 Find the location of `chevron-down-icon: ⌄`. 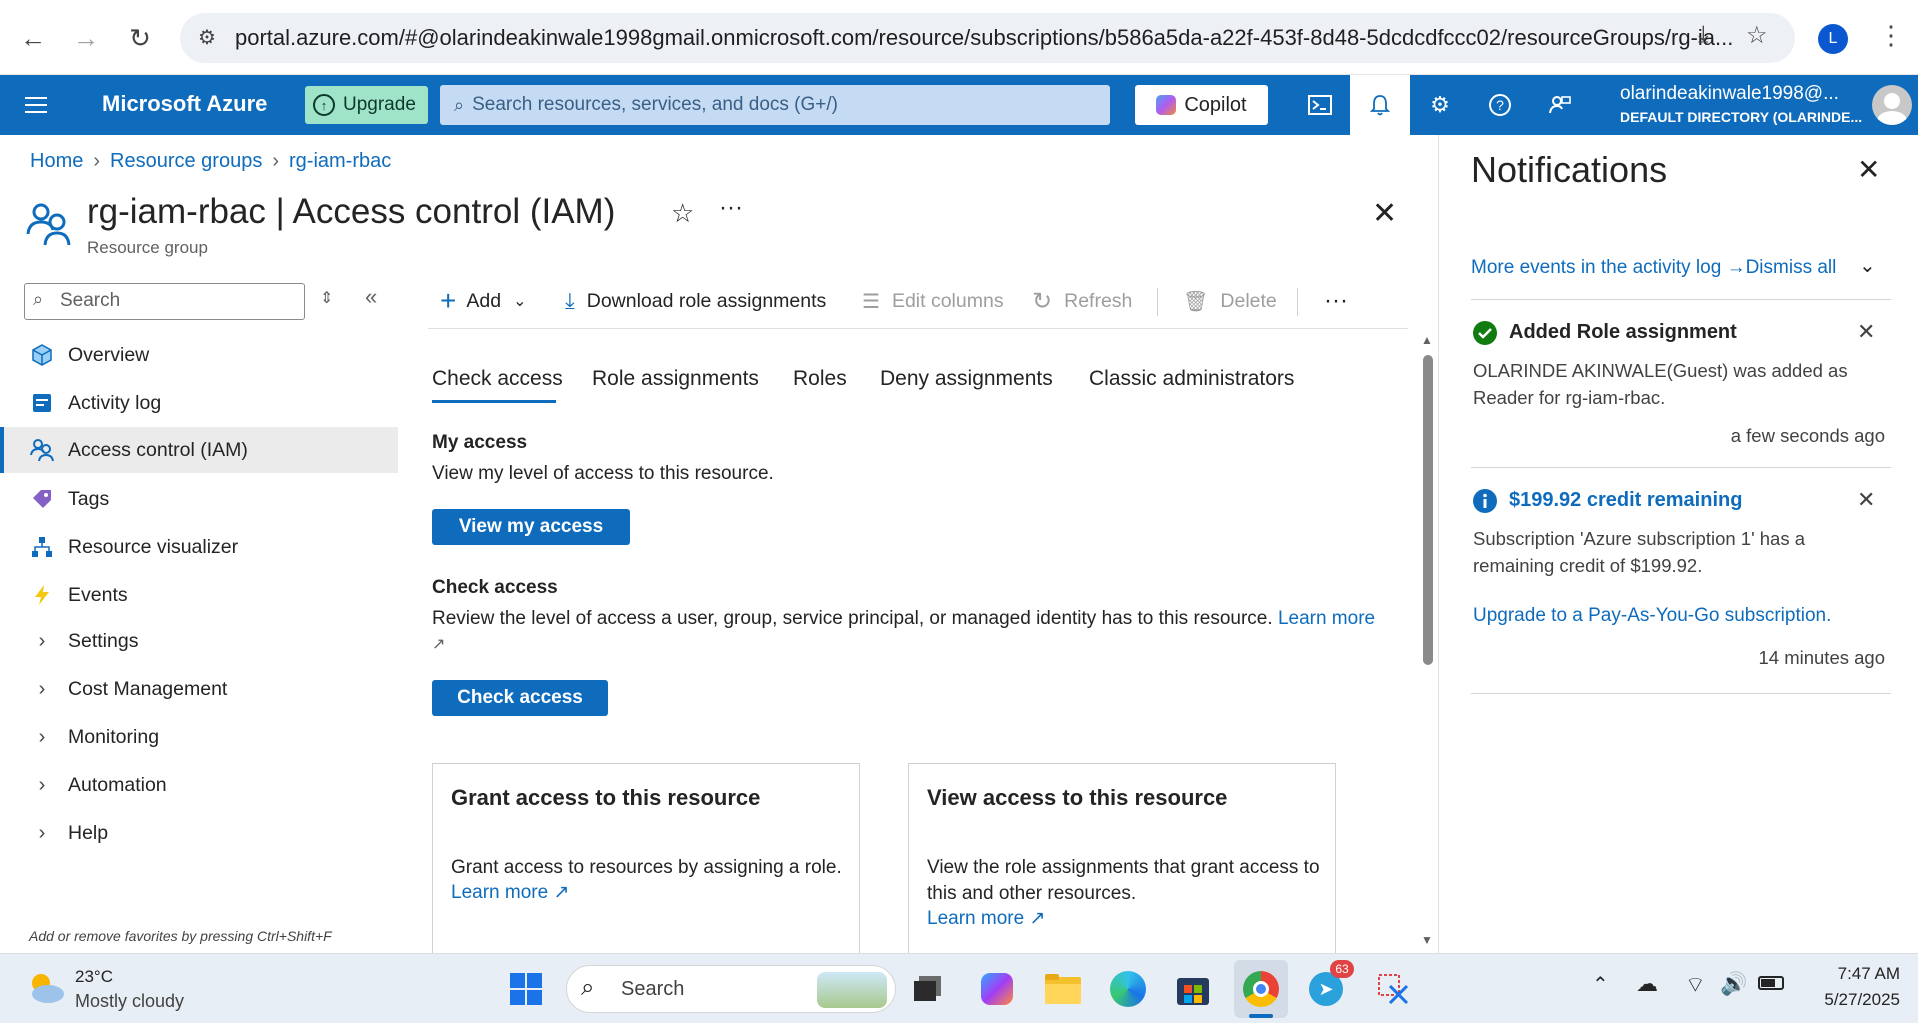

chevron-down-icon: ⌄ is located at coordinates (1867, 265).